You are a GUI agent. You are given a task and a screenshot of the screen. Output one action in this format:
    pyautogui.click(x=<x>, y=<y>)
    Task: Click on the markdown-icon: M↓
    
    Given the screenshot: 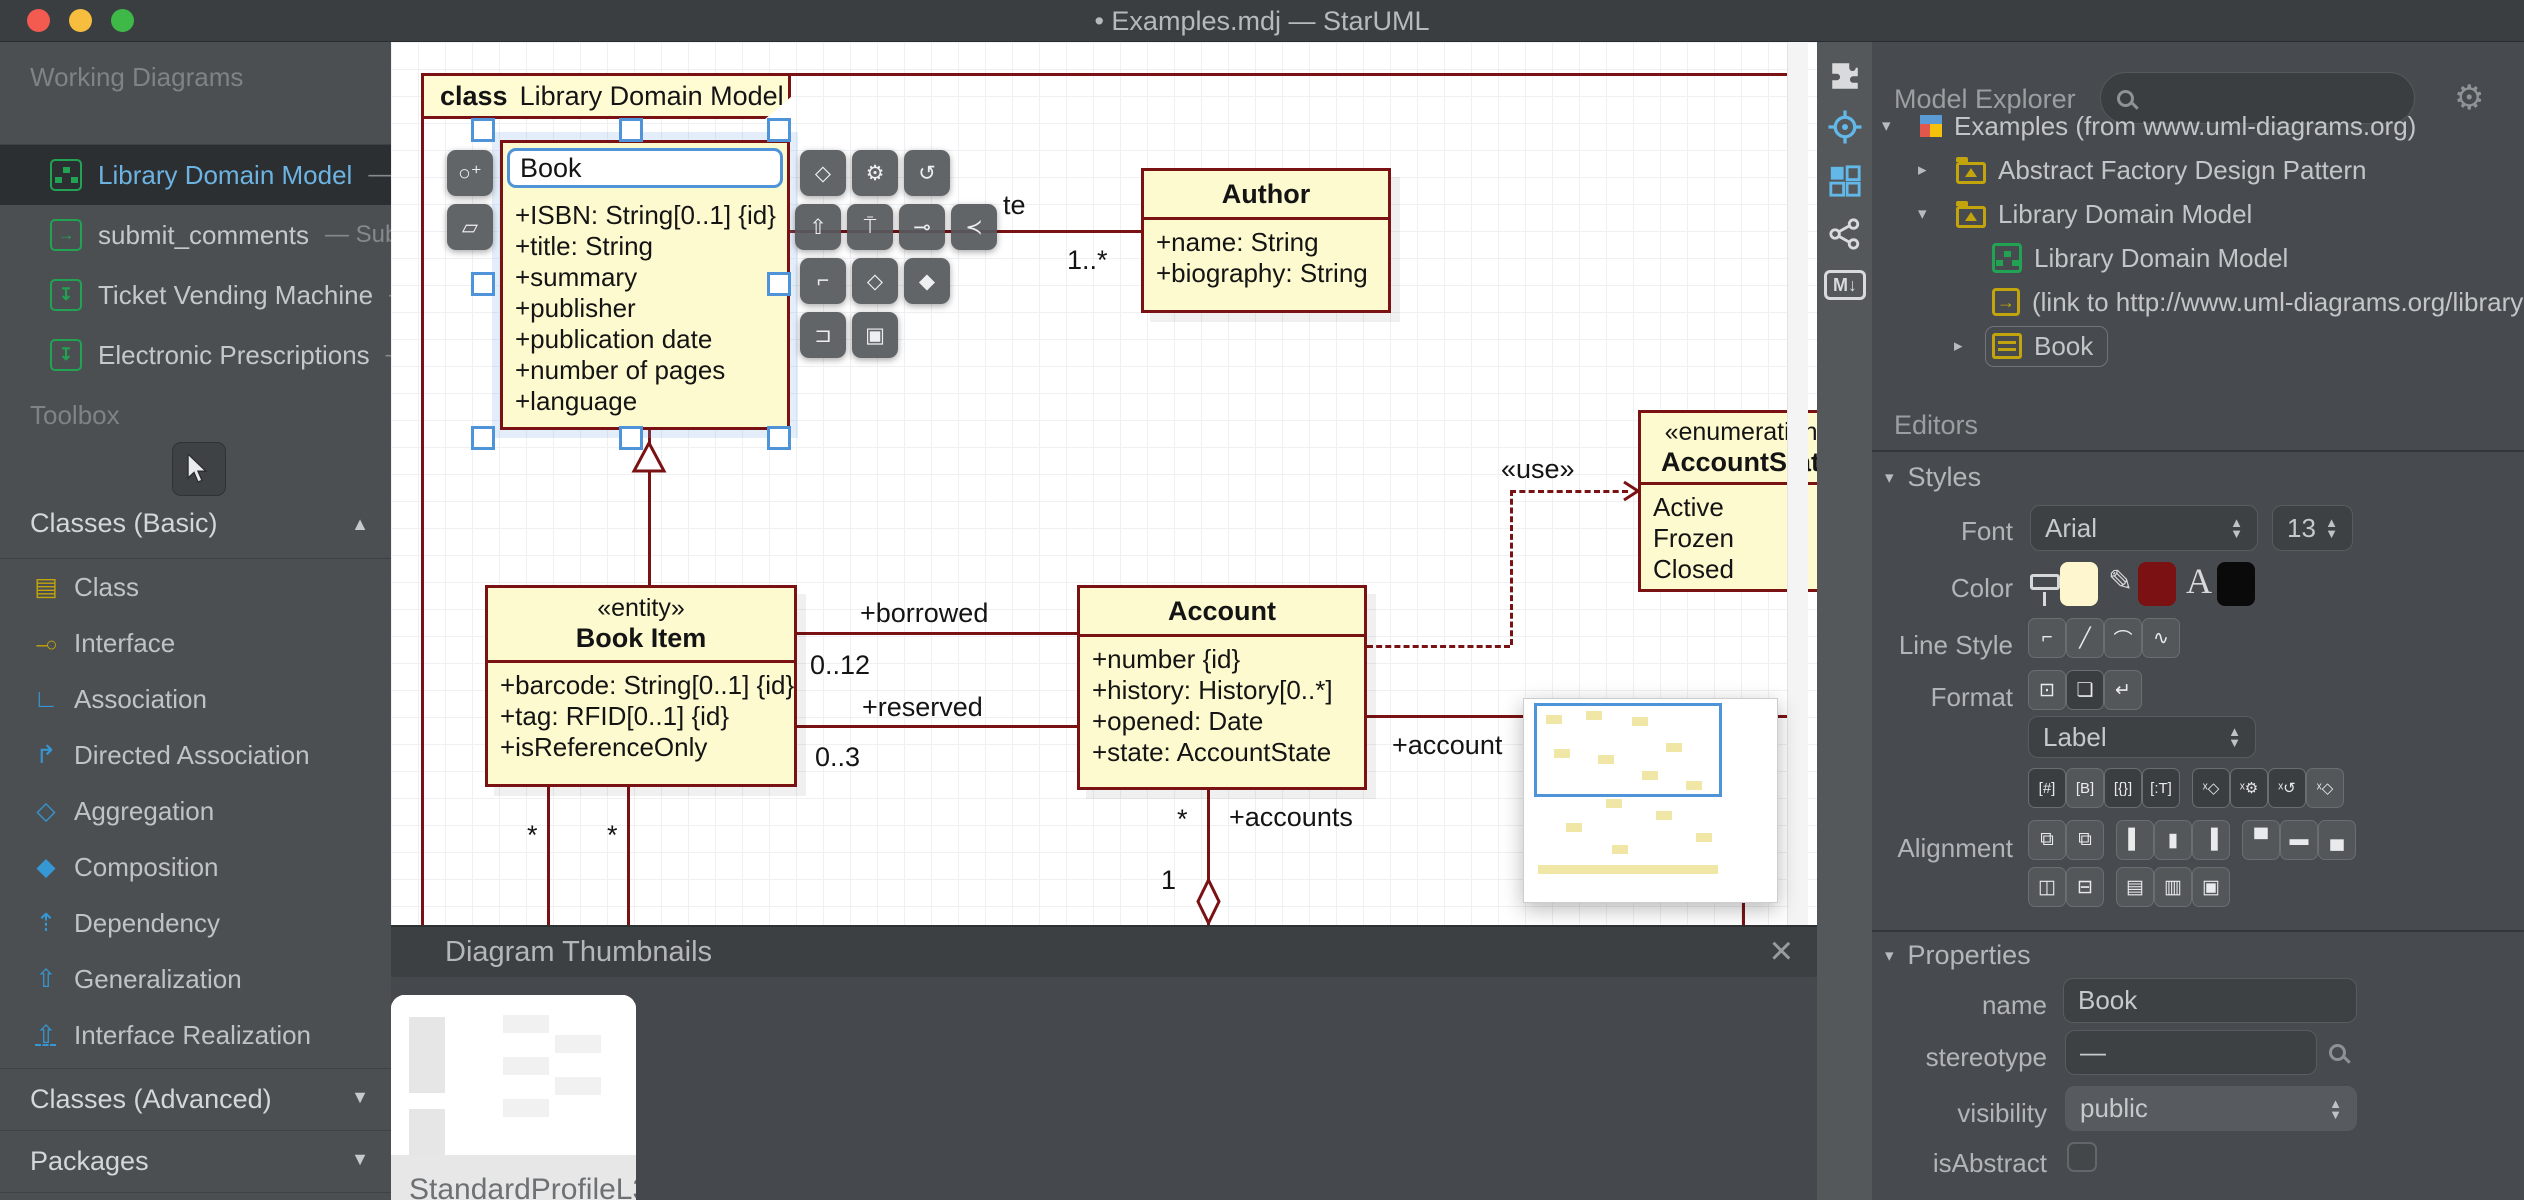 What is the action you would take?
    pyautogui.click(x=1845, y=285)
    